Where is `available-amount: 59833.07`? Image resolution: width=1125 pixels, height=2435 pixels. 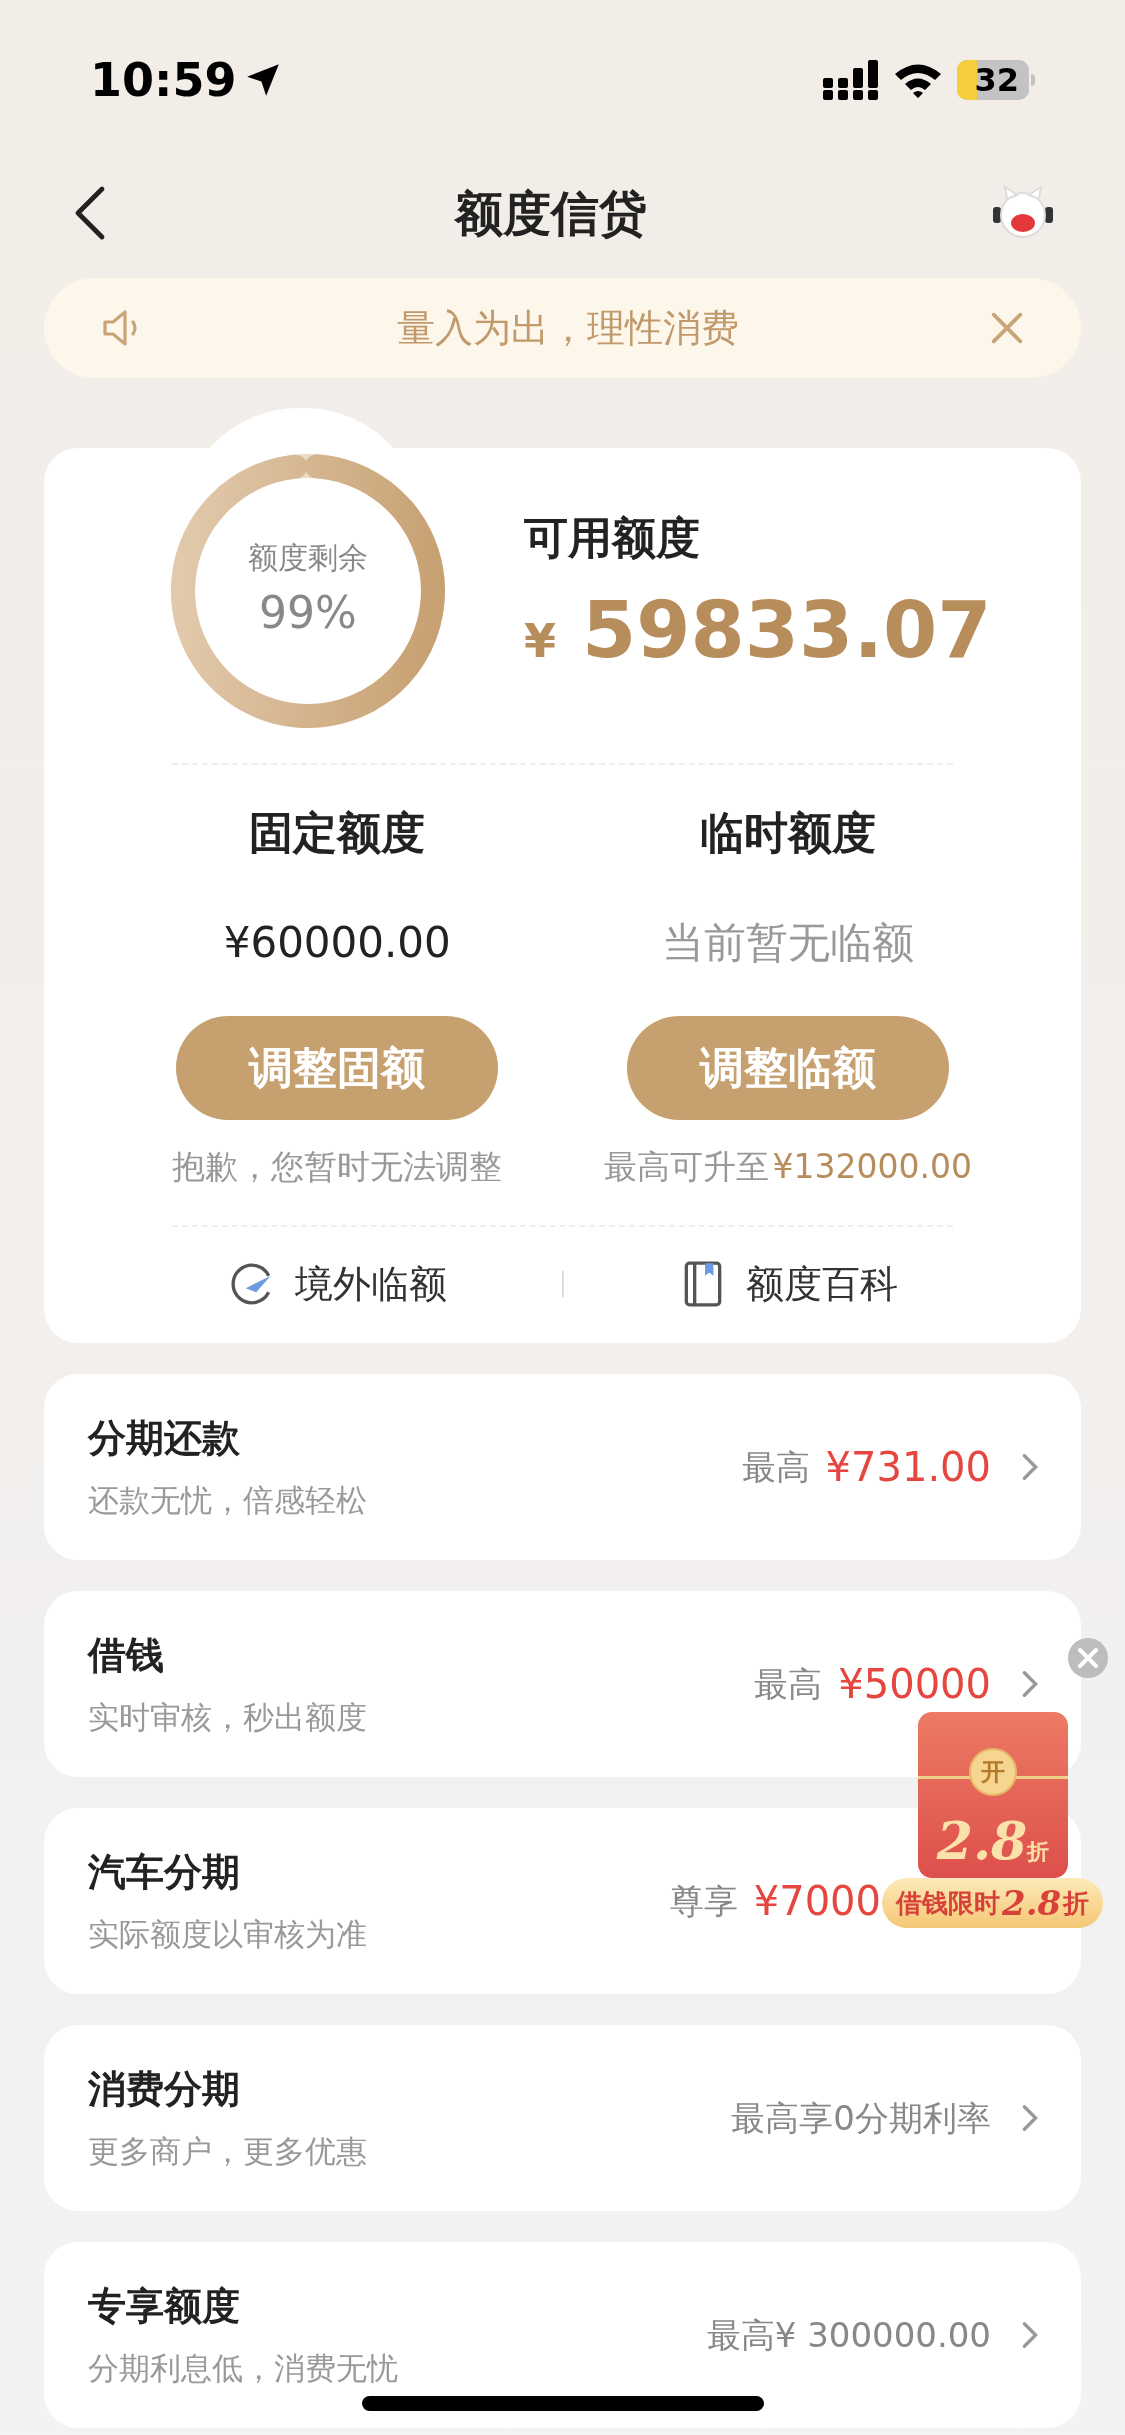
available-amount: 59833.07 is located at coordinates (787, 630).